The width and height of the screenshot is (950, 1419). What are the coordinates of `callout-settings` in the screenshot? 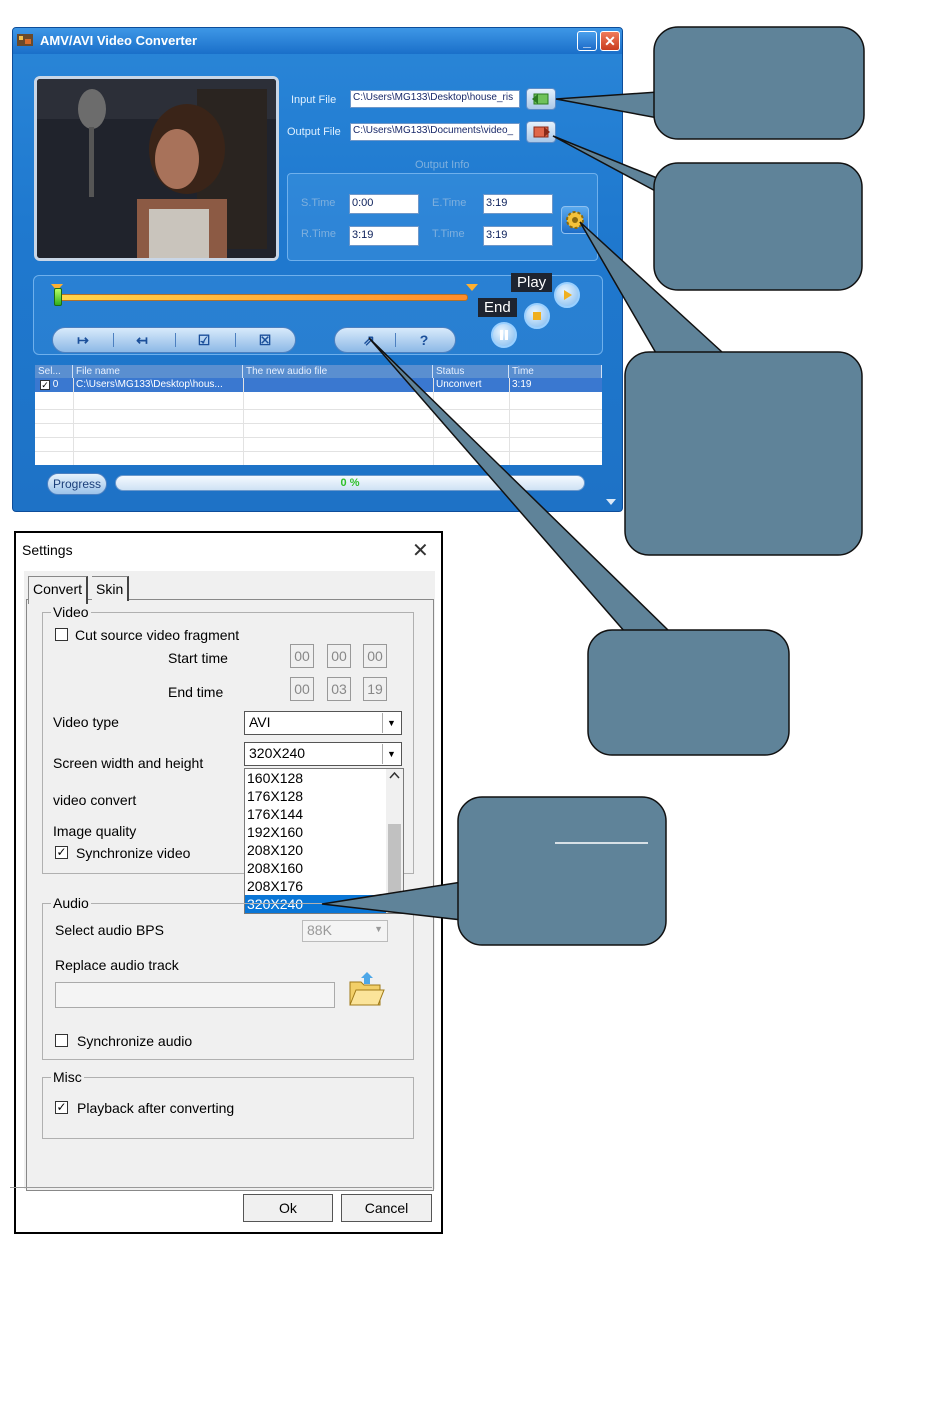 It's located at (743, 453).